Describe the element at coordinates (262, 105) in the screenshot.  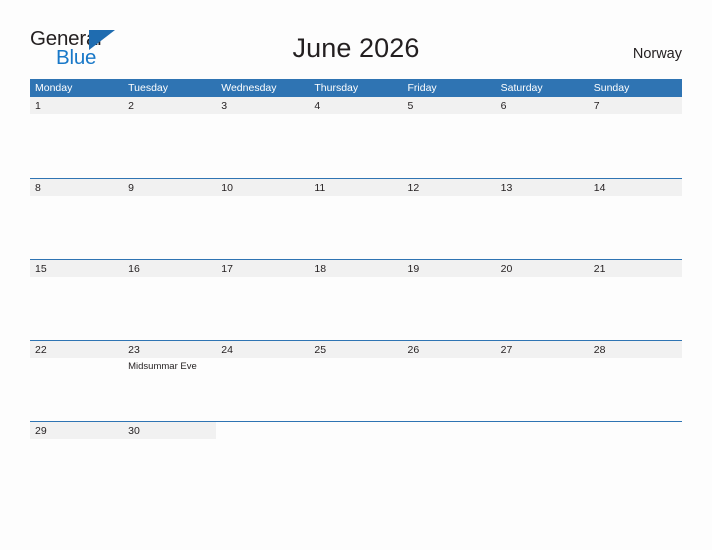
I see `day-cell: 3` at that location.